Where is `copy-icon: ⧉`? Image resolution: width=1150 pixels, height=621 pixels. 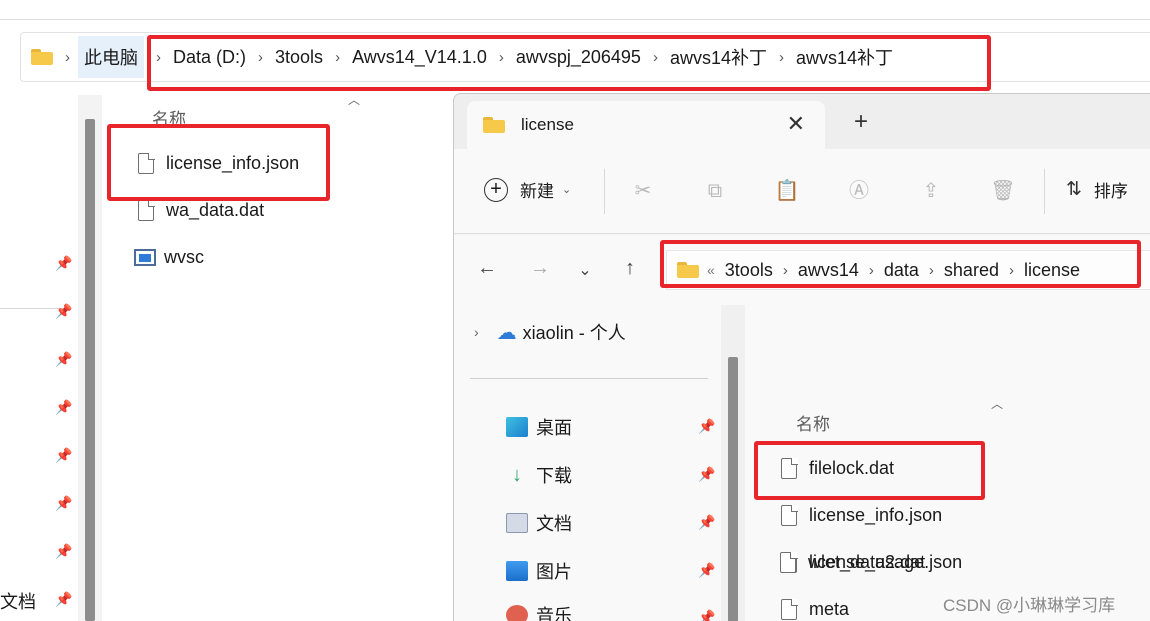 copy-icon: ⧉ is located at coordinates (715, 191).